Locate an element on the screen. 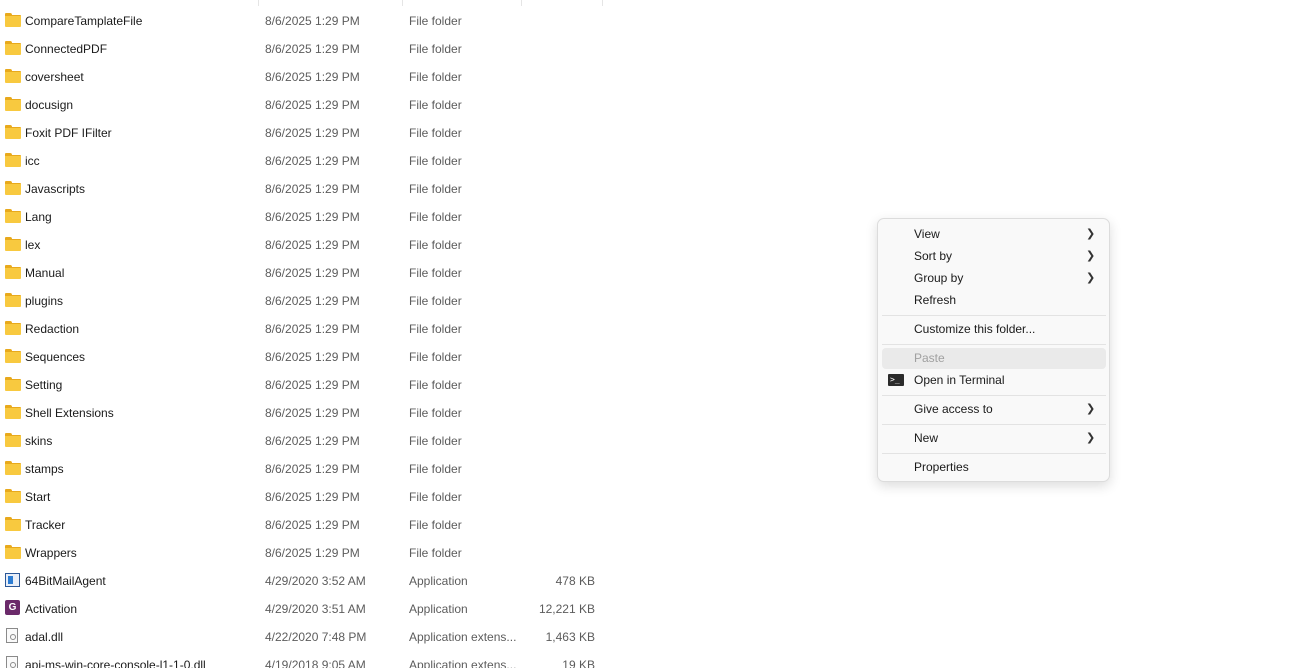 The height and width of the screenshot is (668, 1299). file-row: ConnectedPDF 8/6/2025 1:29 PM File folder is located at coordinates (305, 49).